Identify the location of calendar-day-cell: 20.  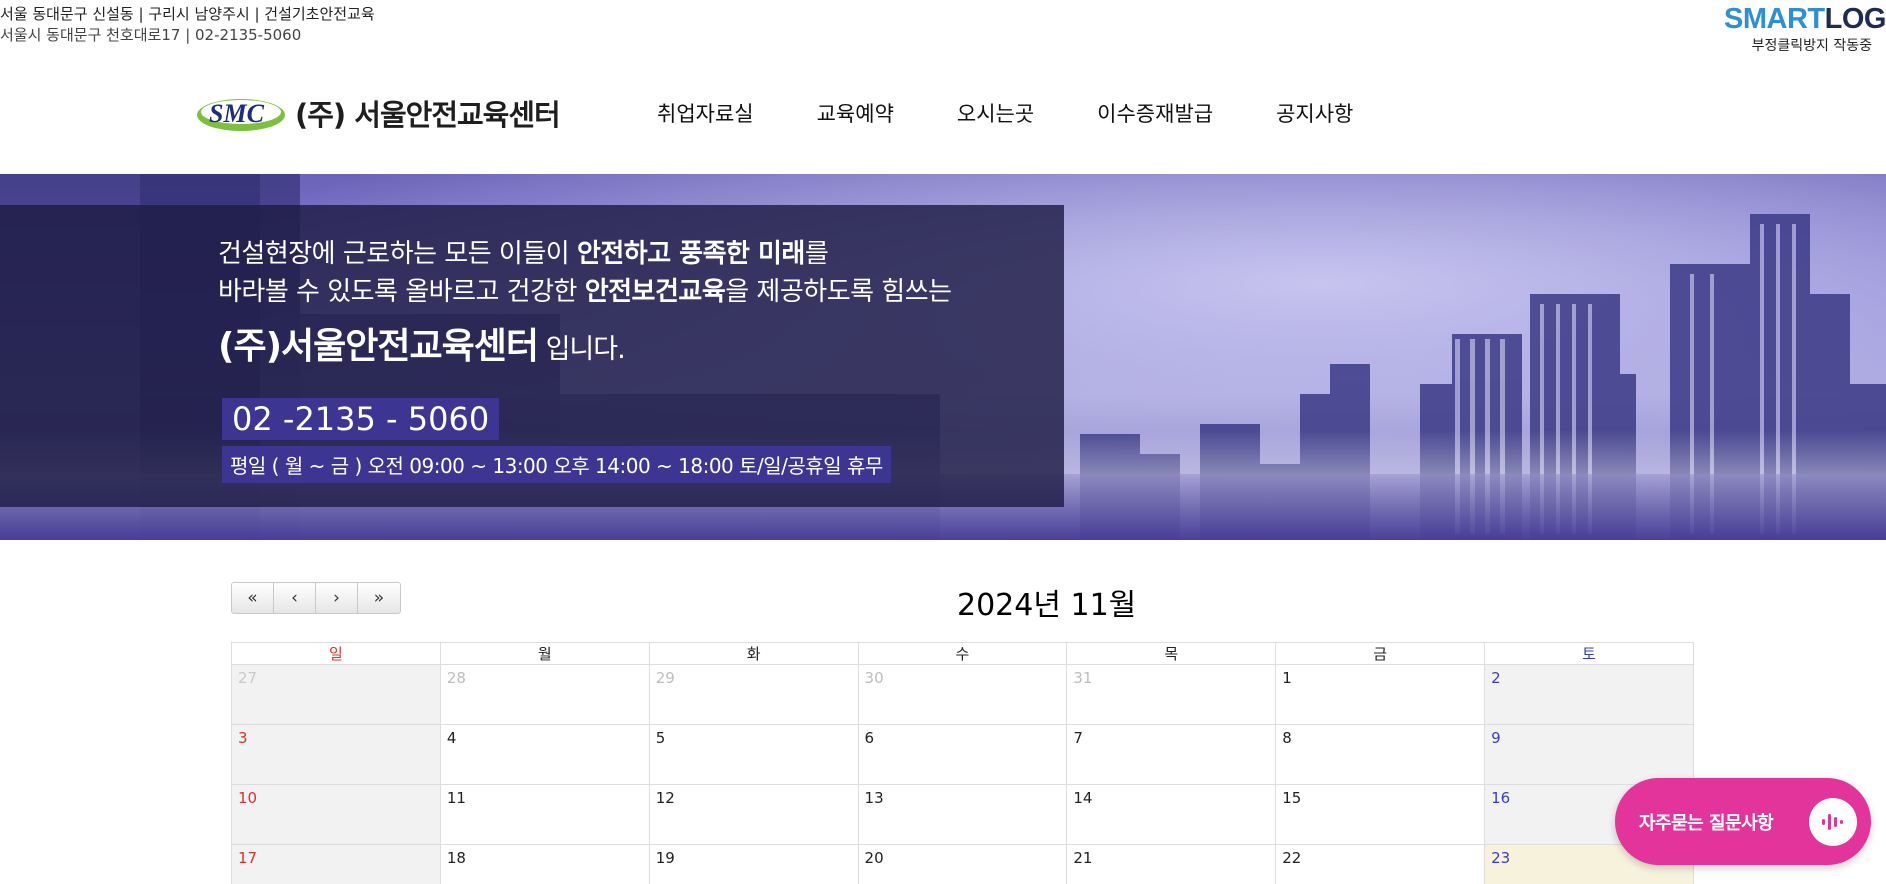
(962, 864).